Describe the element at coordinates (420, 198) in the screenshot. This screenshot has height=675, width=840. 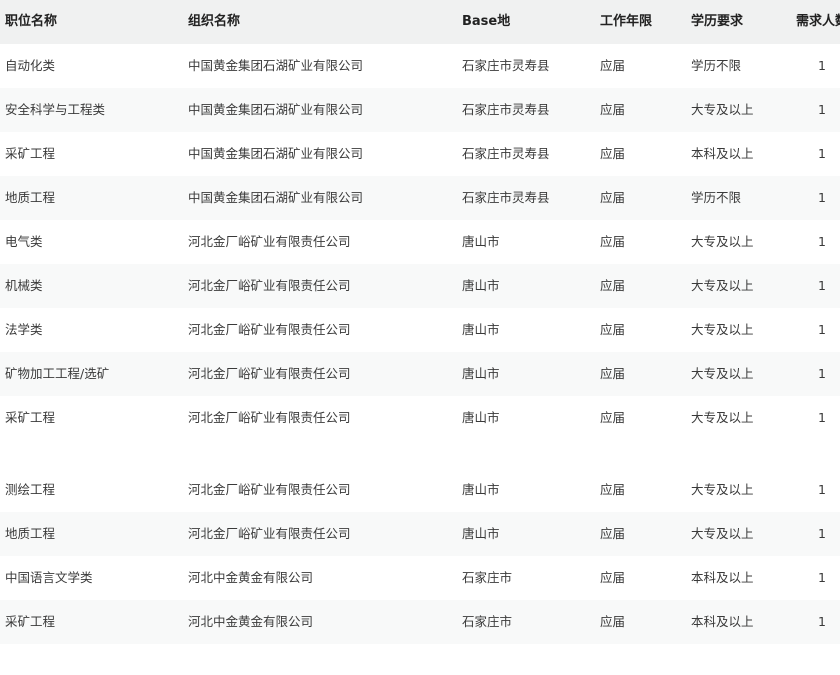
I see `table-row: 地质工程 中国黄金集团石湖矿业有限公司 石家庄市灵寿县 应届 学历不限 1` at that location.